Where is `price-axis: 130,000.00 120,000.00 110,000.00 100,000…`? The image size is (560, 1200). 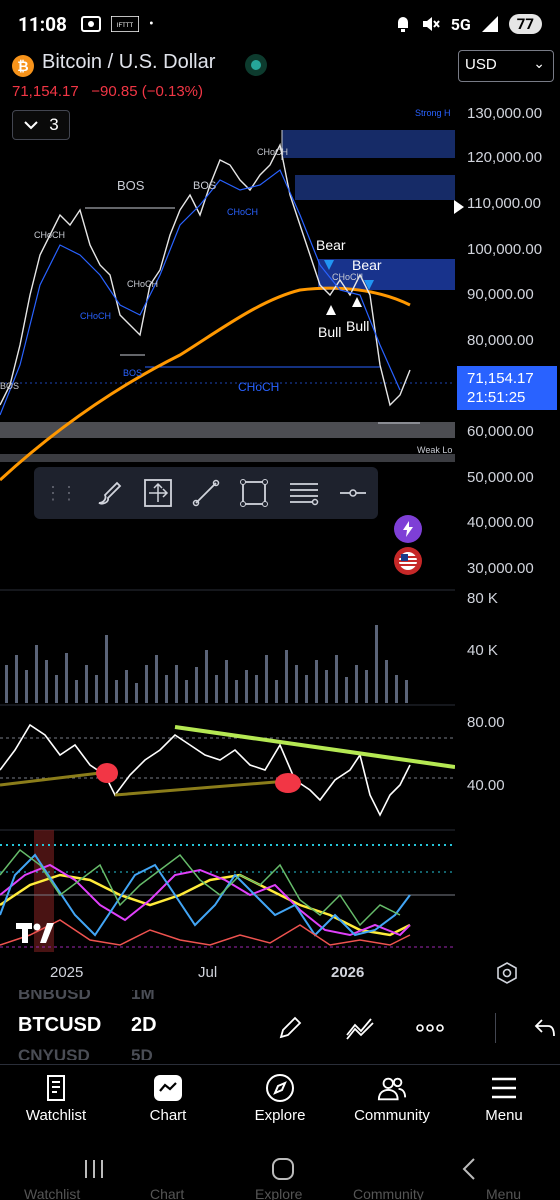
price-axis: 130,000.00 120,000.00 110,000.00 100,000… is located at coordinates (507, 530).